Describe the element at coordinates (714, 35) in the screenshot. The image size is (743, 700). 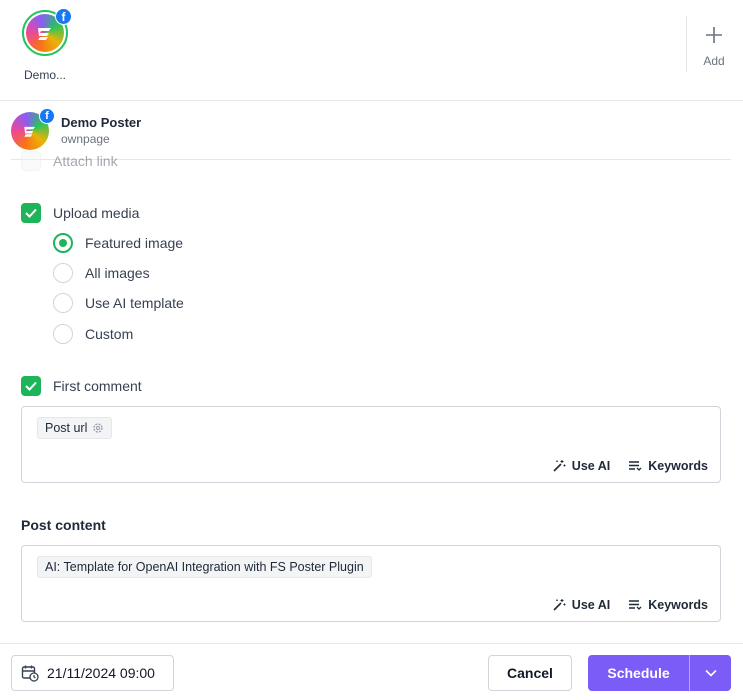
I see `plus-icon` at that location.